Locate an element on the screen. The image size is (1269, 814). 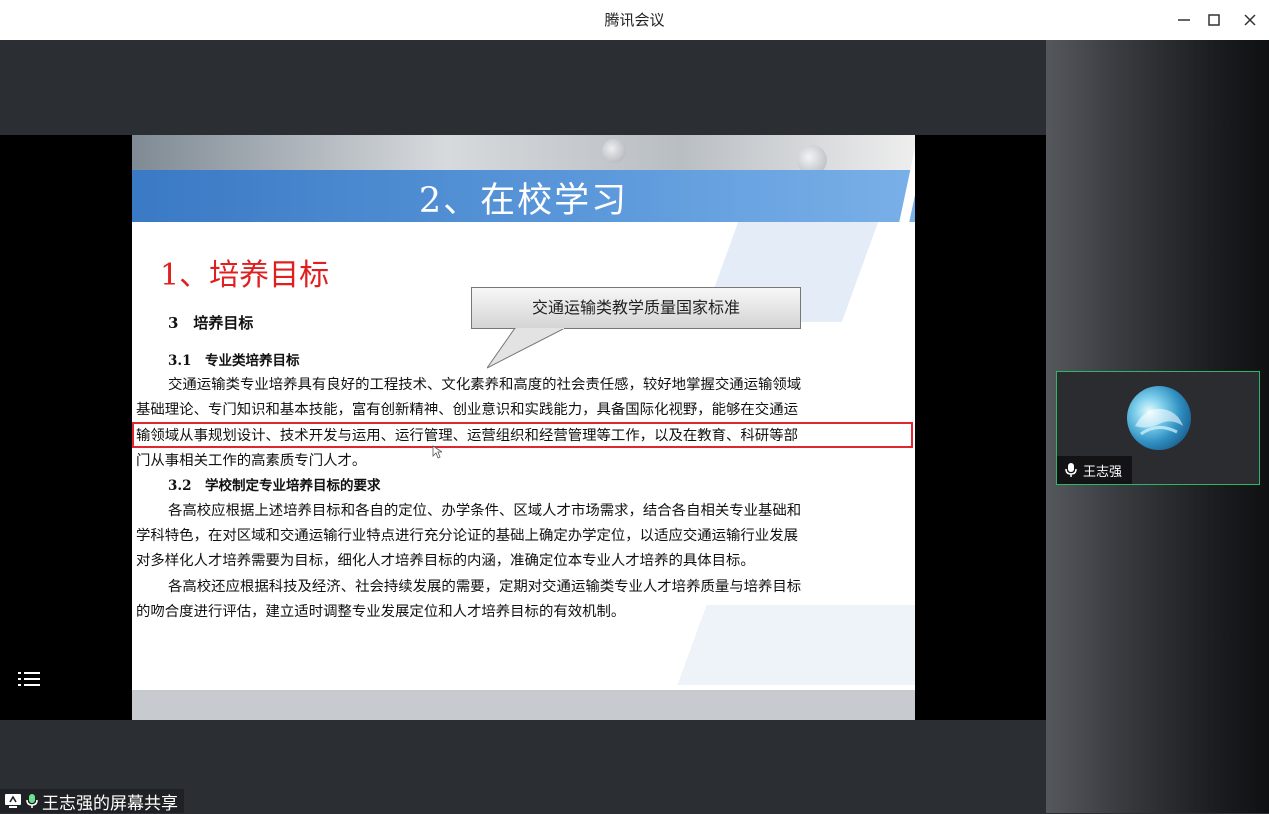
participant-name: 王志强 is located at coordinates (1103, 472).